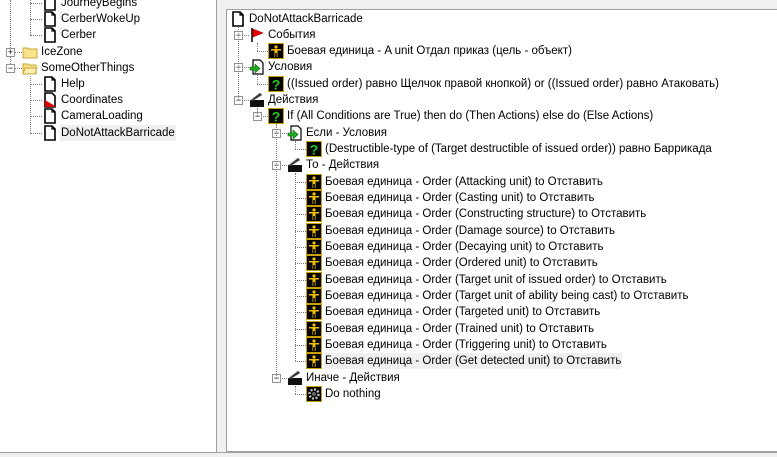 The height and width of the screenshot is (457, 777). I want to click on tree-item-label: SomeOtherThings, so click(88, 67).